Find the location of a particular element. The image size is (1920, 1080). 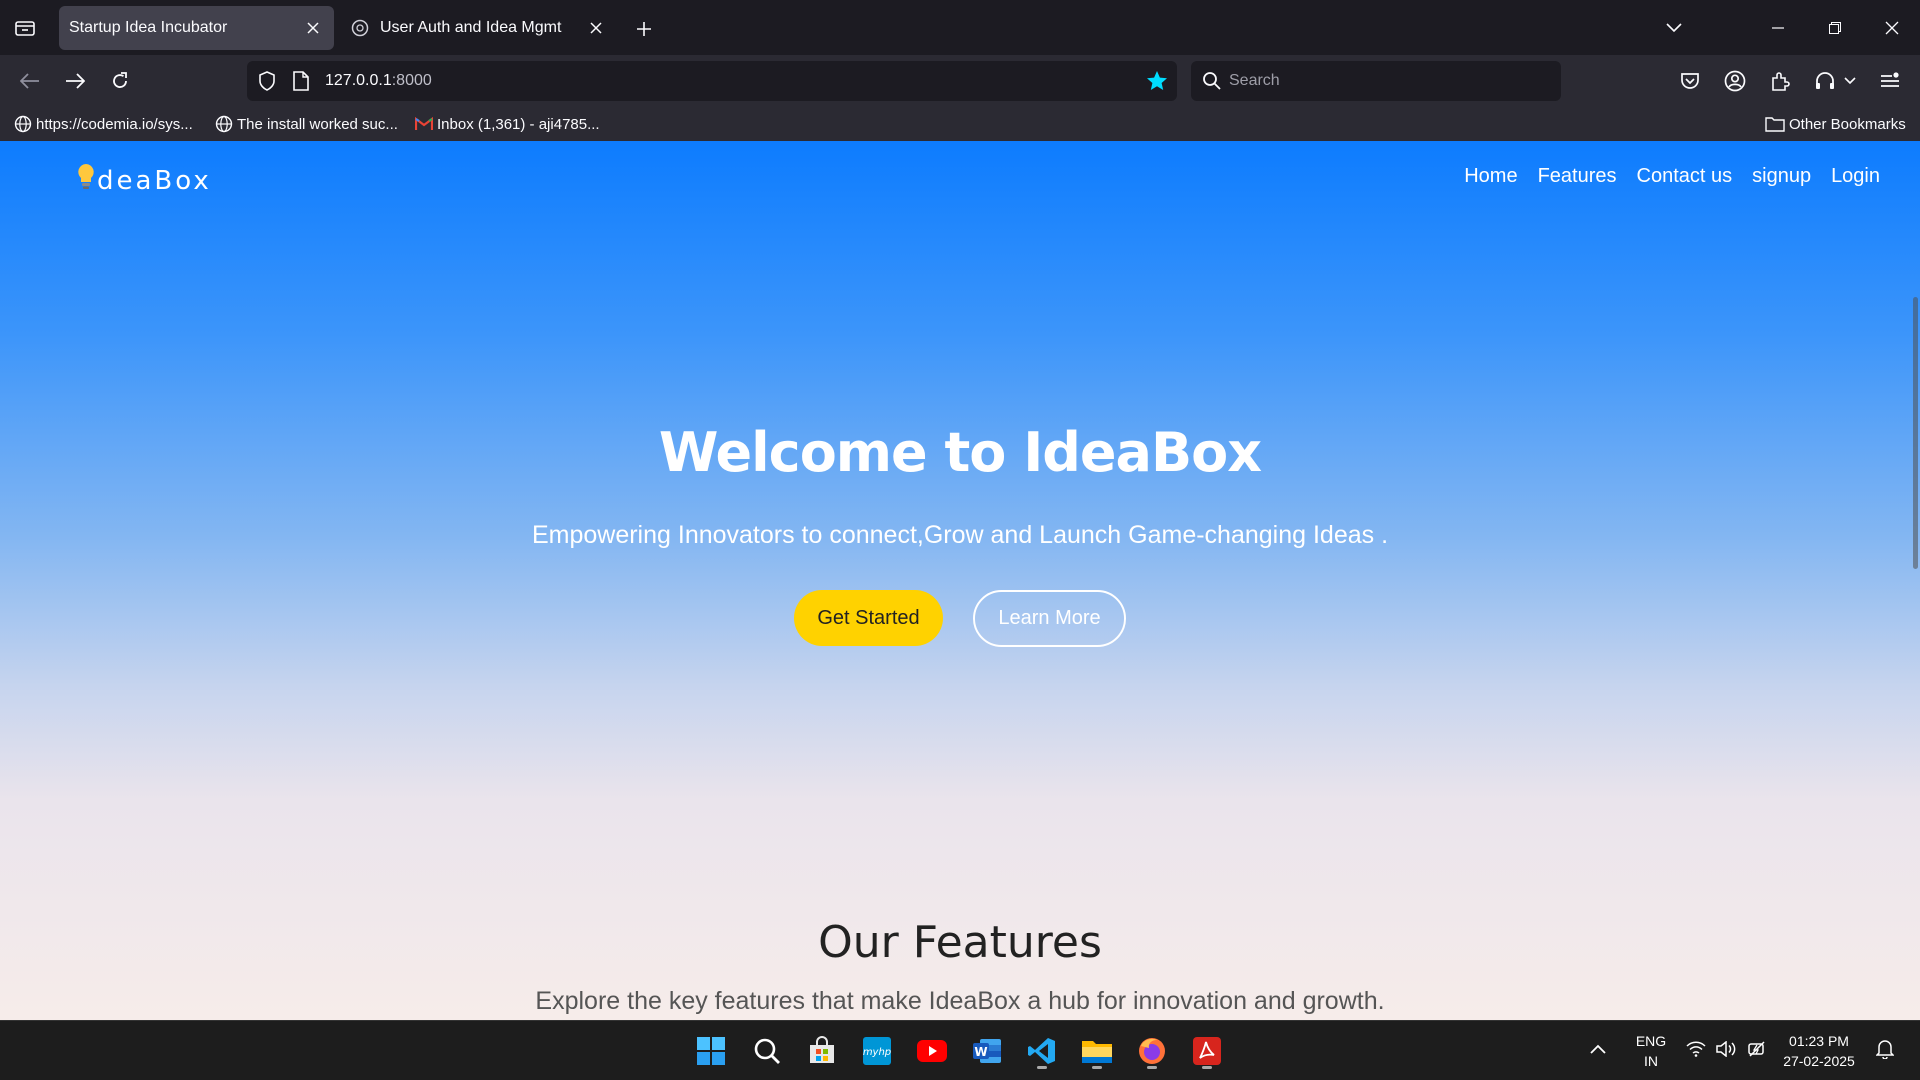

brand-text: deaBox is located at coordinates (154, 180).